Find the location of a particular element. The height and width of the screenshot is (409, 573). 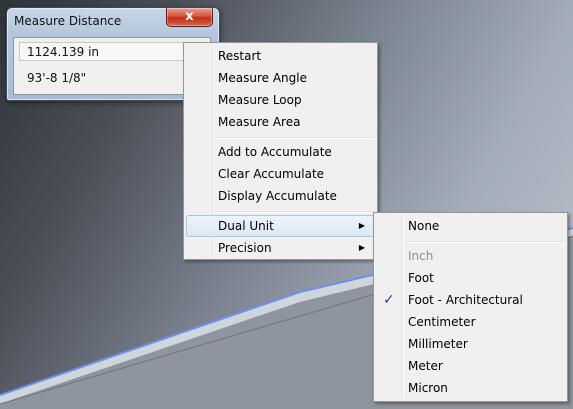

submenu-item-centimeter: Centimeter is located at coordinates (470, 322).